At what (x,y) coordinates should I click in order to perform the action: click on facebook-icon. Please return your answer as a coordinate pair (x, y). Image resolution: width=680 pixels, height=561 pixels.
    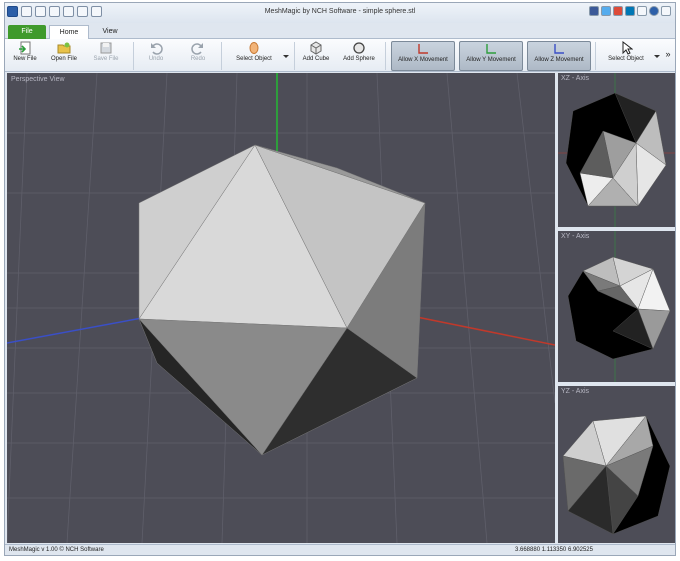
    Looking at the image, I should click on (594, 11).